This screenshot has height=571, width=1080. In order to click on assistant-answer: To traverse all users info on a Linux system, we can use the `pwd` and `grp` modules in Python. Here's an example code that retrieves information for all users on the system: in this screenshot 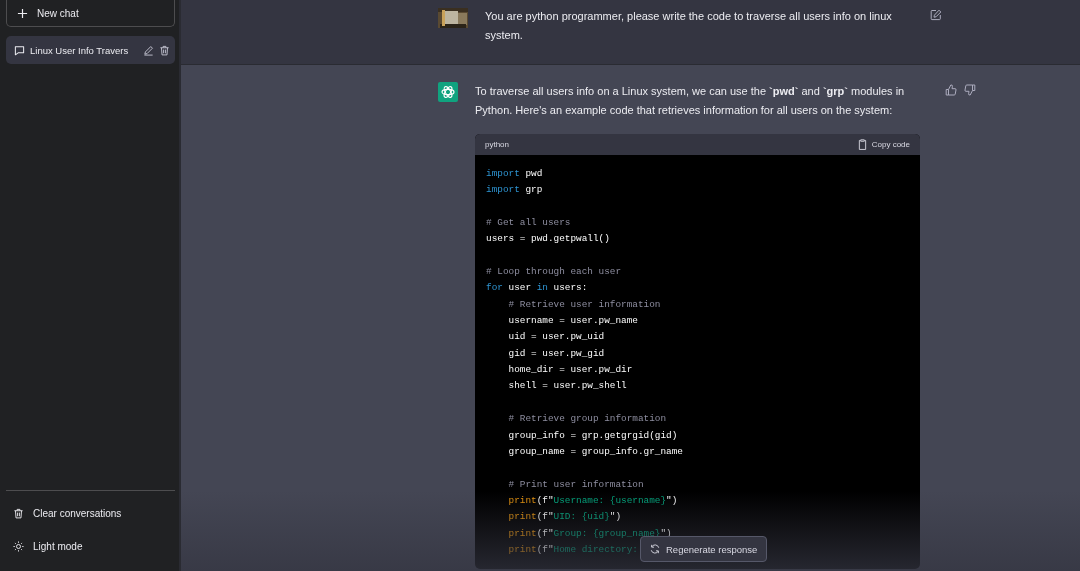, I will do `click(690, 101)`.